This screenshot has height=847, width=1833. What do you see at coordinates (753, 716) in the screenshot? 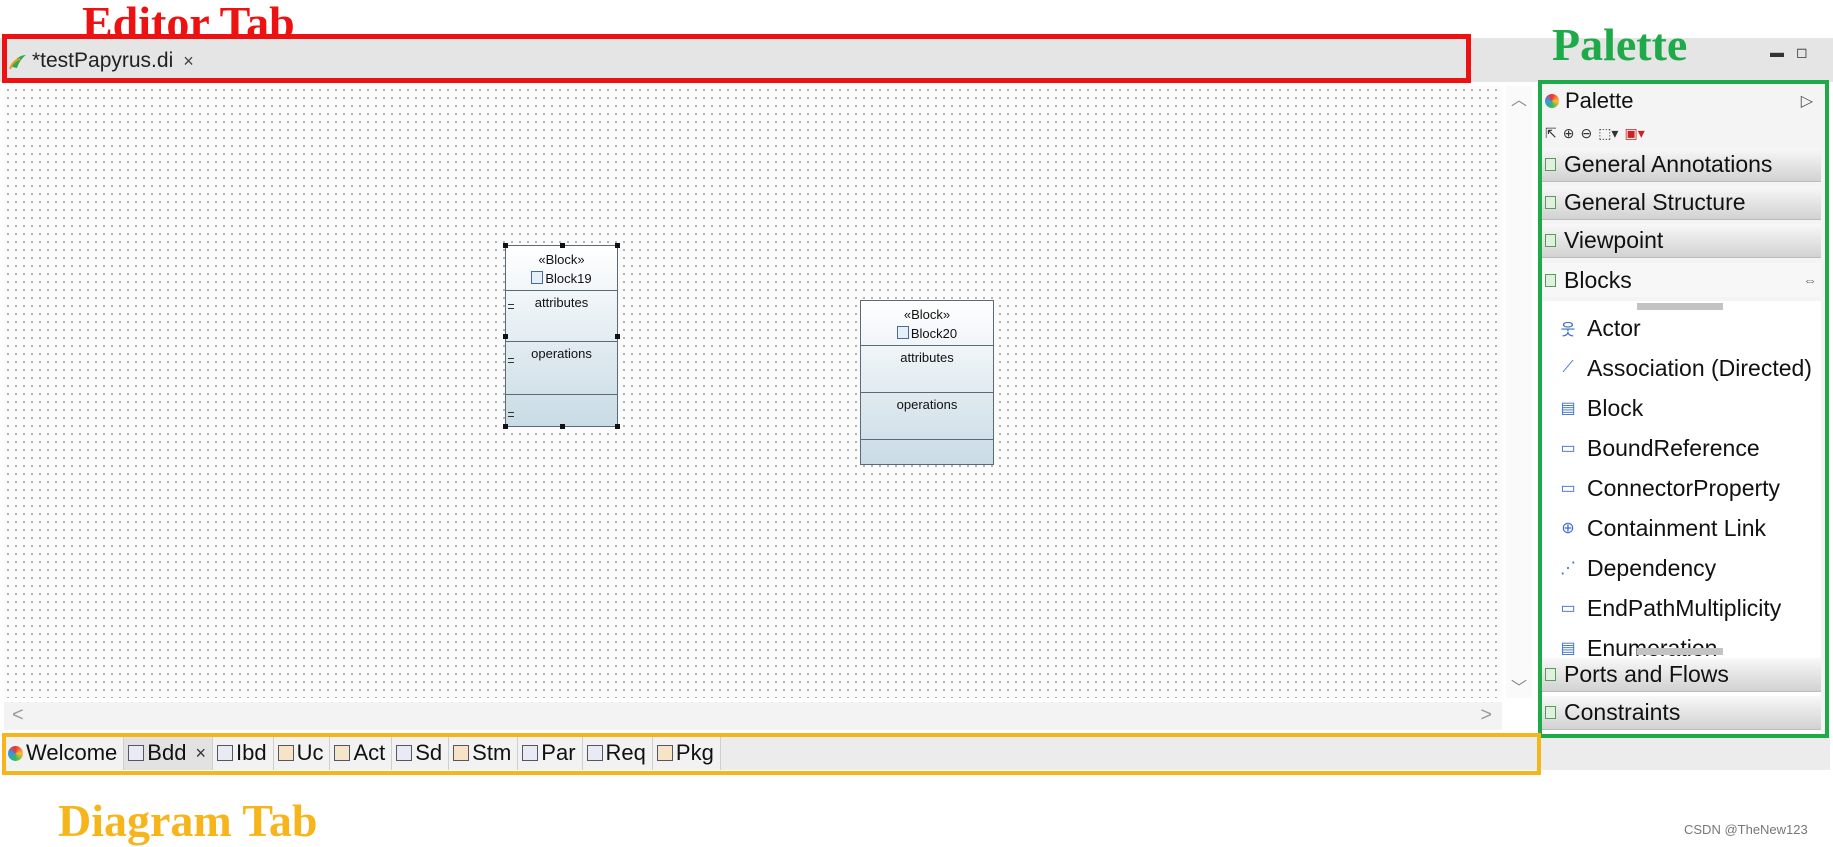
I see `horizontal-scrollbar: < >` at bounding box center [753, 716].